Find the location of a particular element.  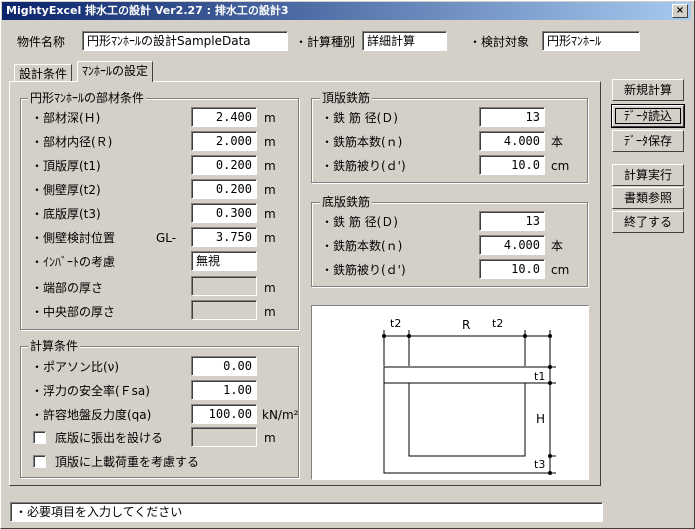

calc-type-label: ・計算種別 is located at coordinates (325, 42).